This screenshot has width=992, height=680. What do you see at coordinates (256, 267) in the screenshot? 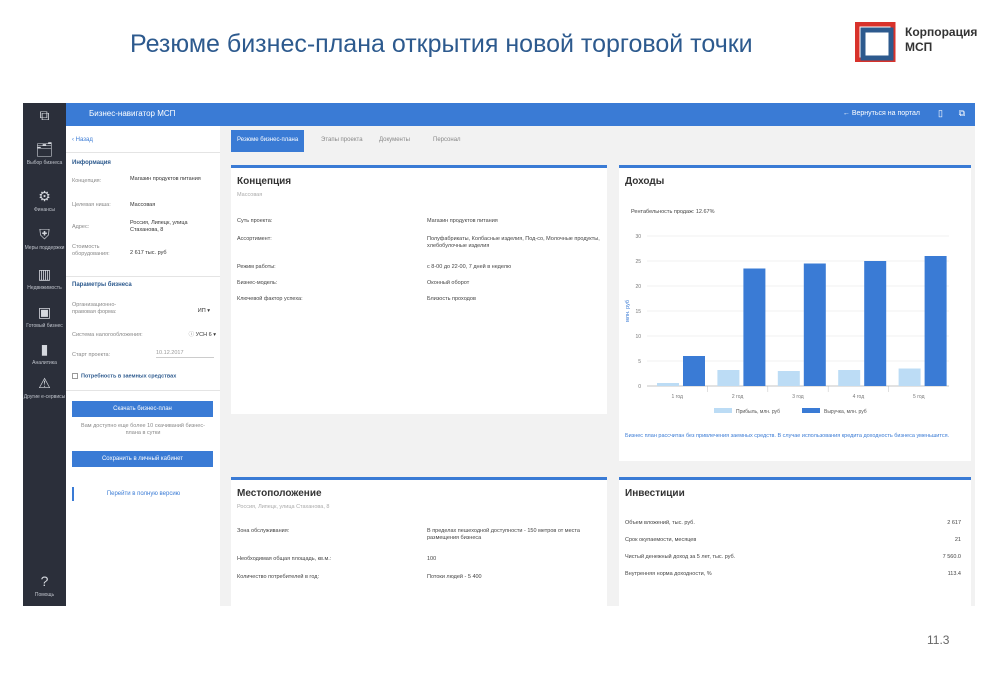
I see `concept-label: Режим работы:` at bounding box center [256, 267].